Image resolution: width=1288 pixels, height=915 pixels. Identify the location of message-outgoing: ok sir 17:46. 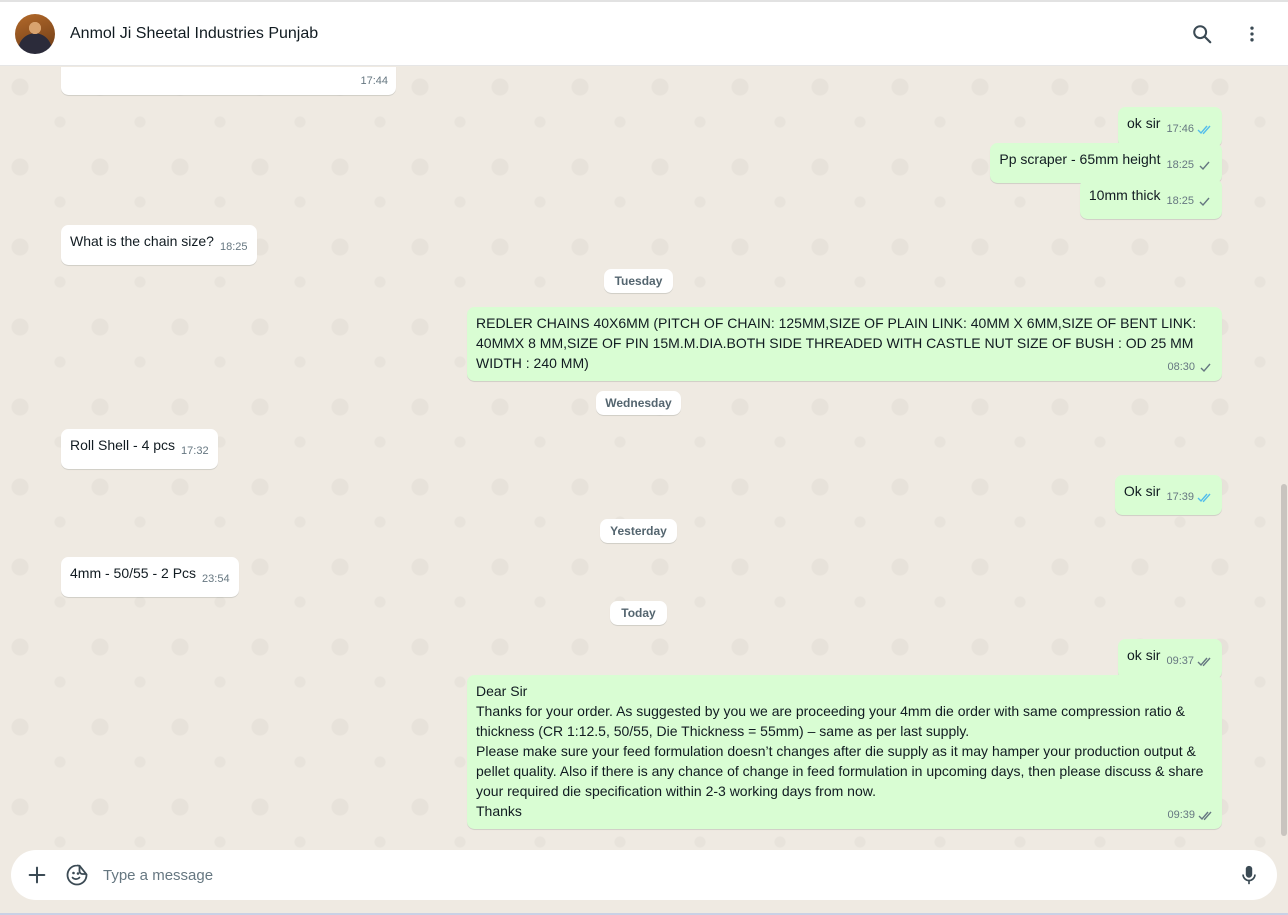
(1170, 127).